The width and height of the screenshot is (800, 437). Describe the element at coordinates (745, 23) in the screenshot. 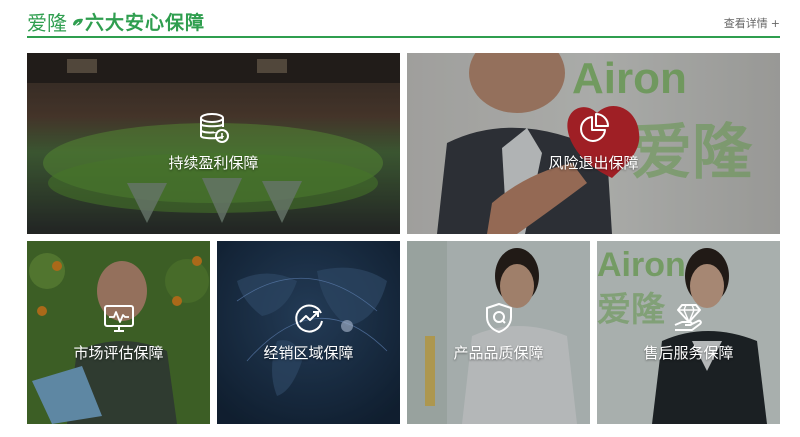

I see `view-details-label: 查看详情` at that location.